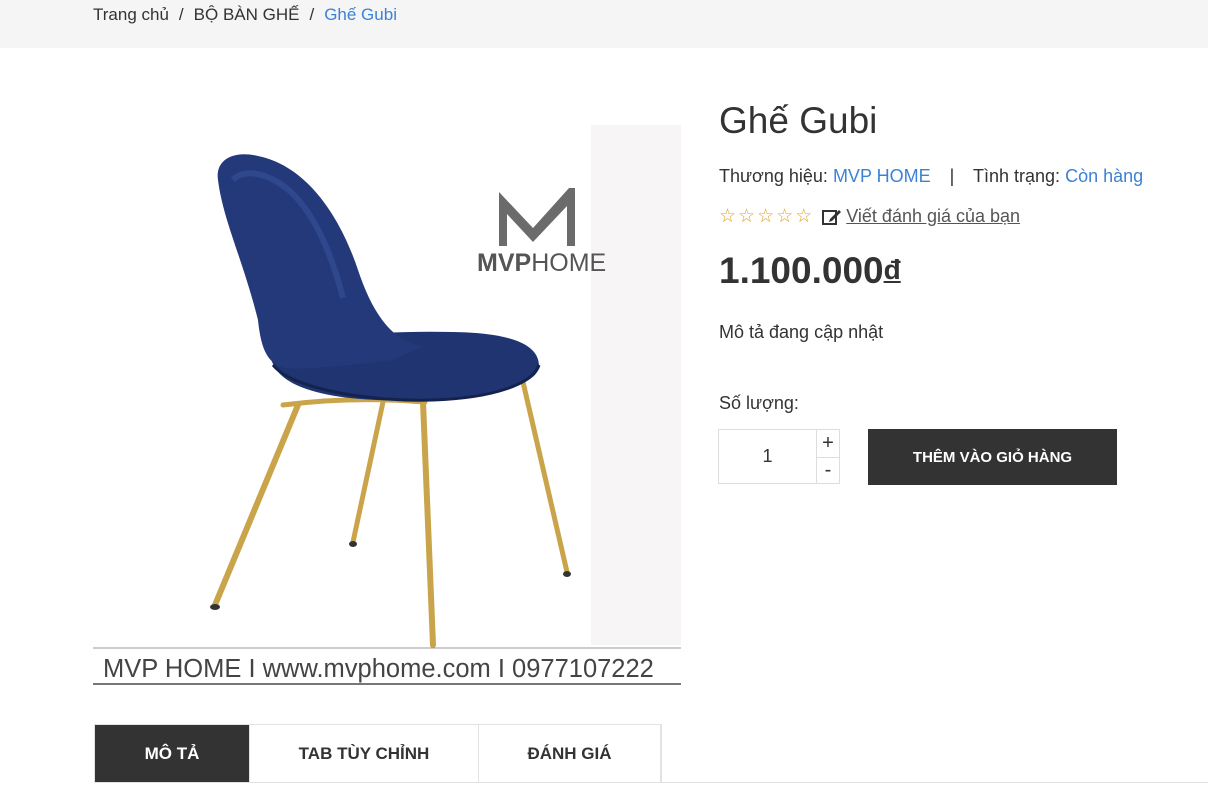  I want to click on brand-link: MVP HOME, so click(882, 176).